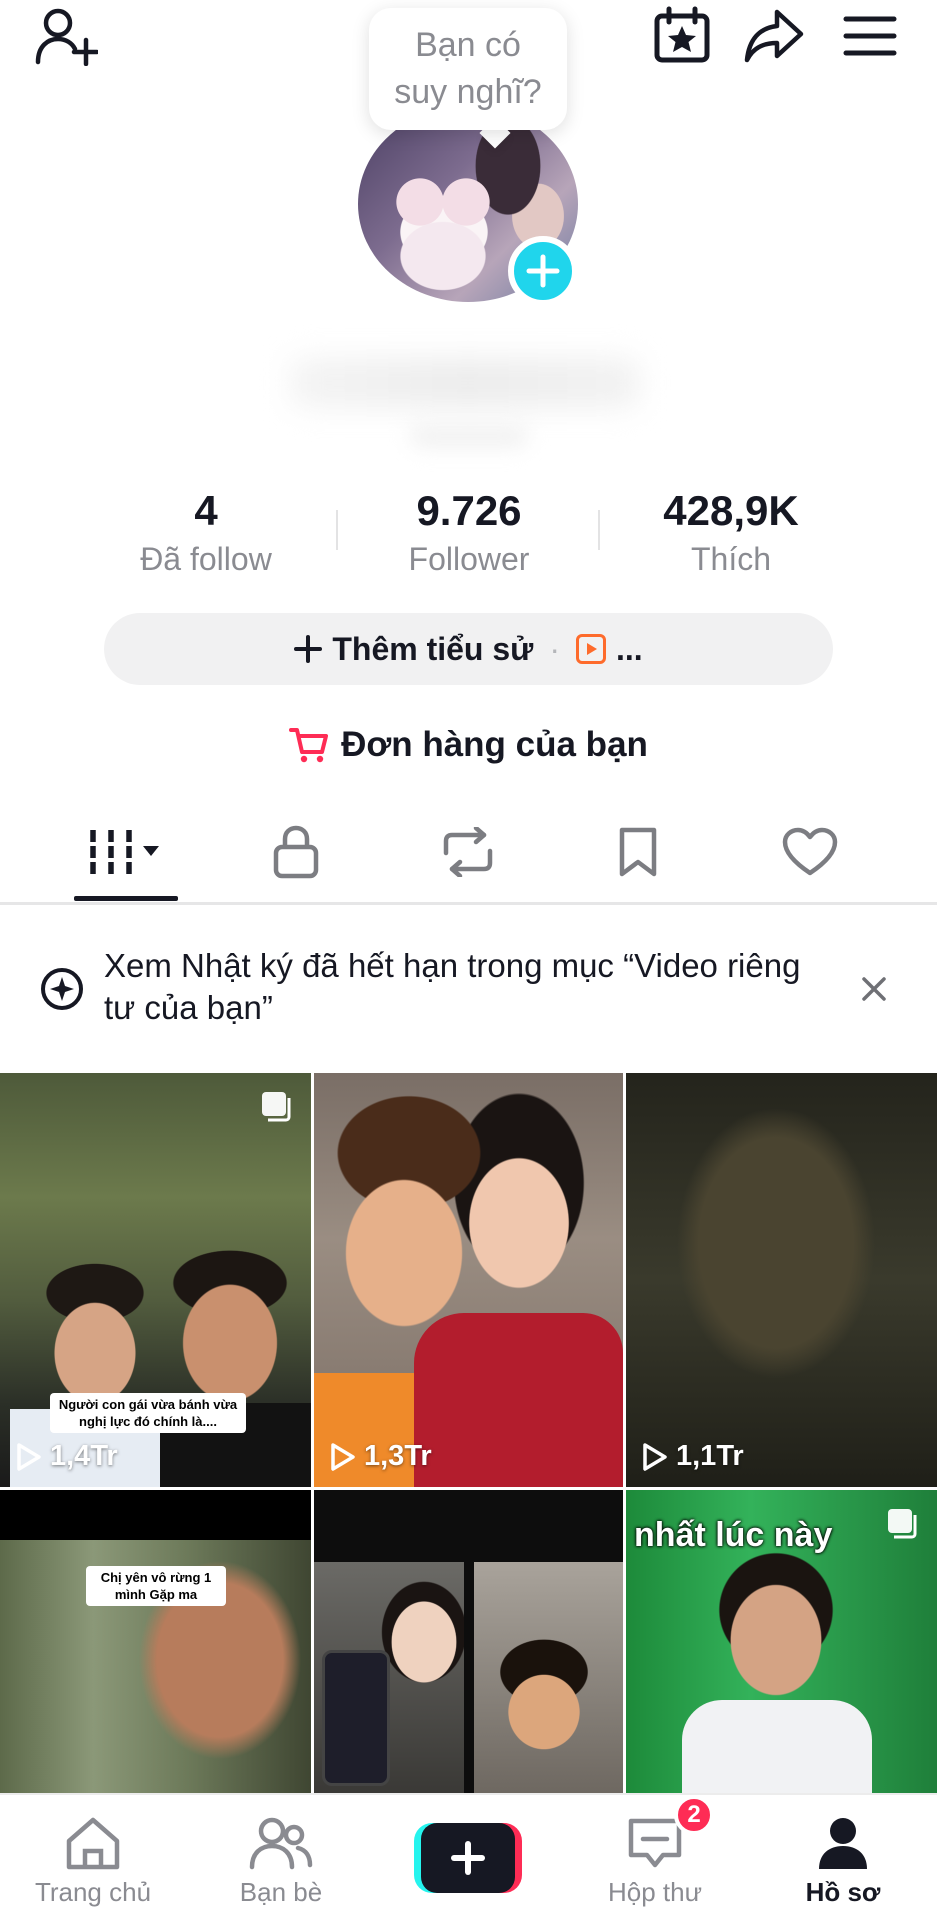  What do you see at coordinates (731, 559) in the screenshot?
I see `likes-label: Thích` at bounding box center [731, 559].